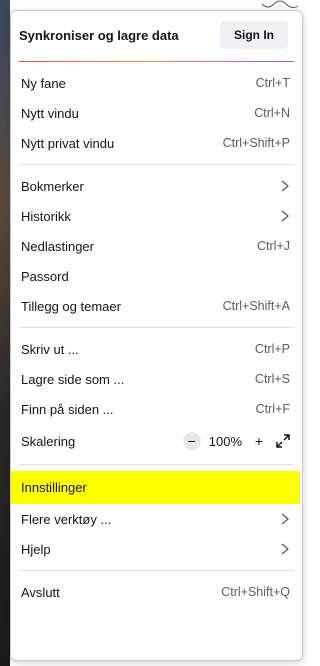  Describe the element at coordinates (45, 276) in the screenshot. I see `menu-item-label: Passord` at that location.